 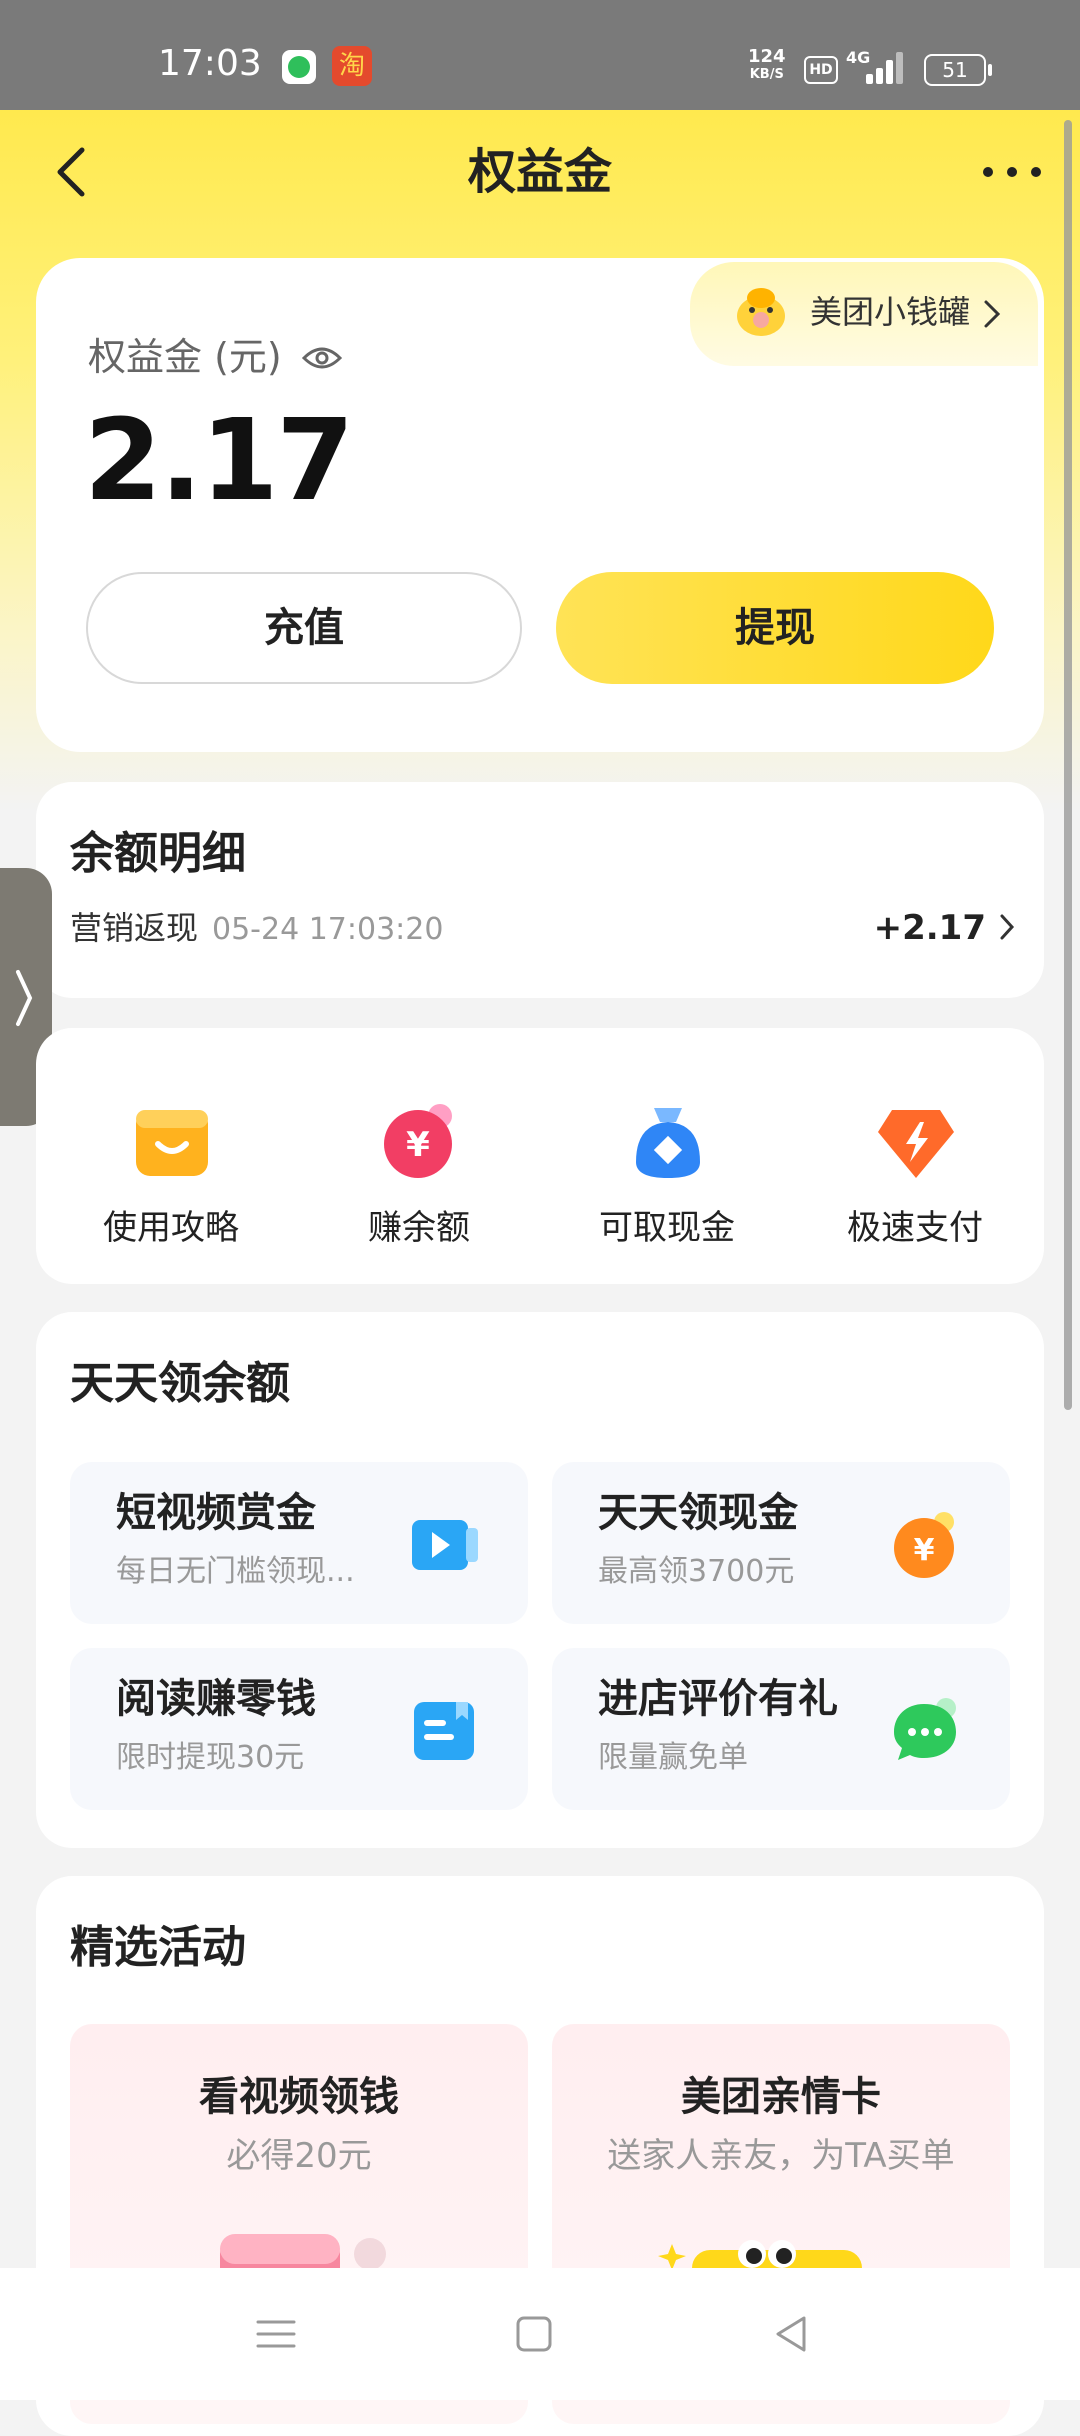 I want to click on signal-icon, so click(x=886, y=68).